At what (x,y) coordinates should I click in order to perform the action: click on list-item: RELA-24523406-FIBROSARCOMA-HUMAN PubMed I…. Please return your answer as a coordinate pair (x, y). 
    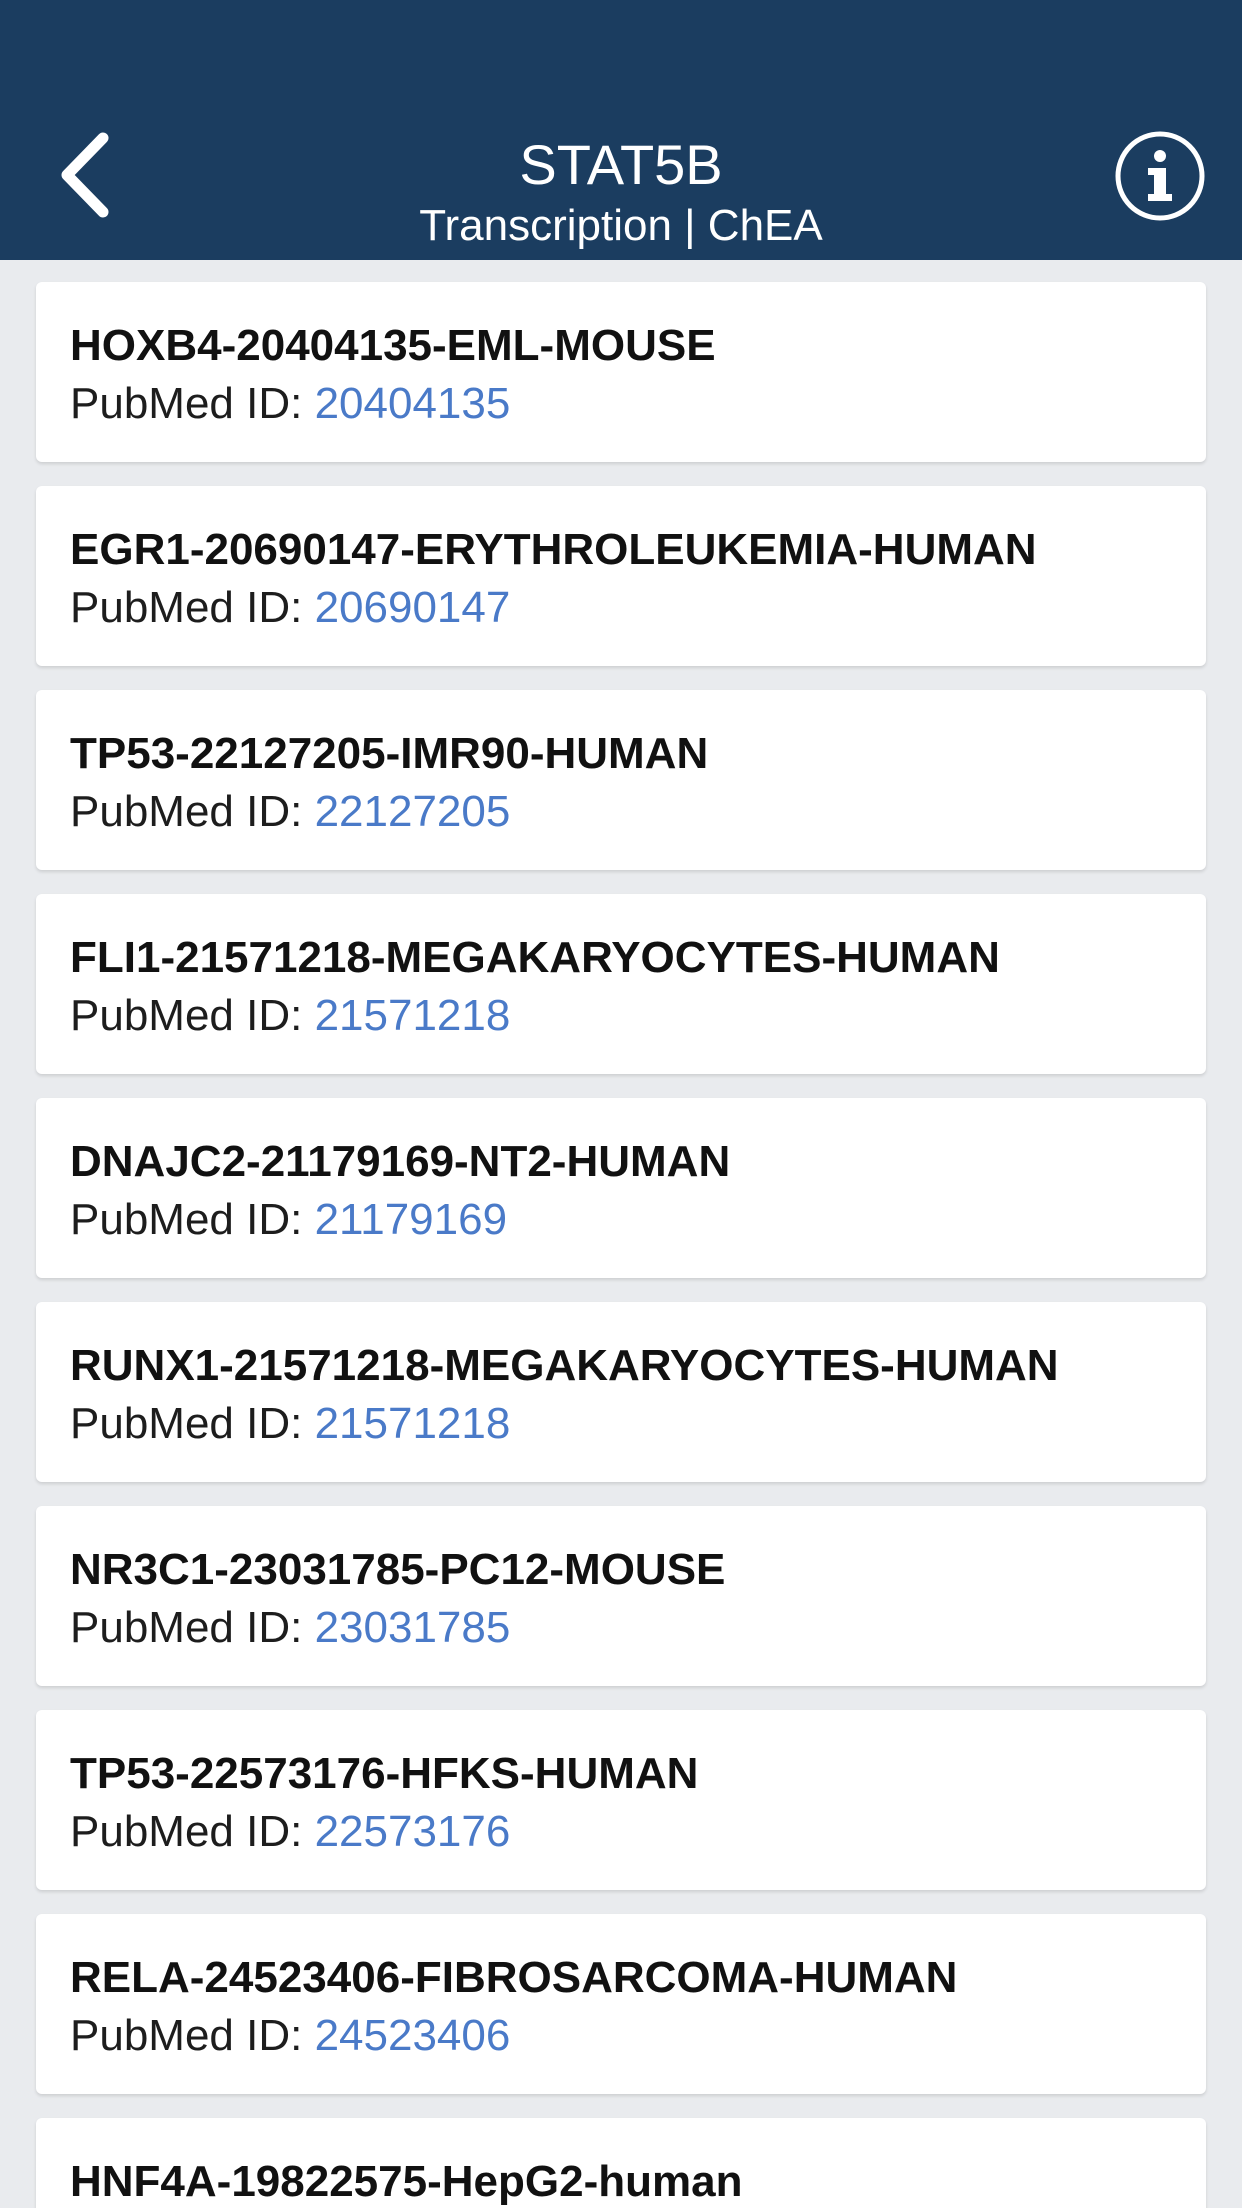
    Looking at the image, I should click on (621, 2004).